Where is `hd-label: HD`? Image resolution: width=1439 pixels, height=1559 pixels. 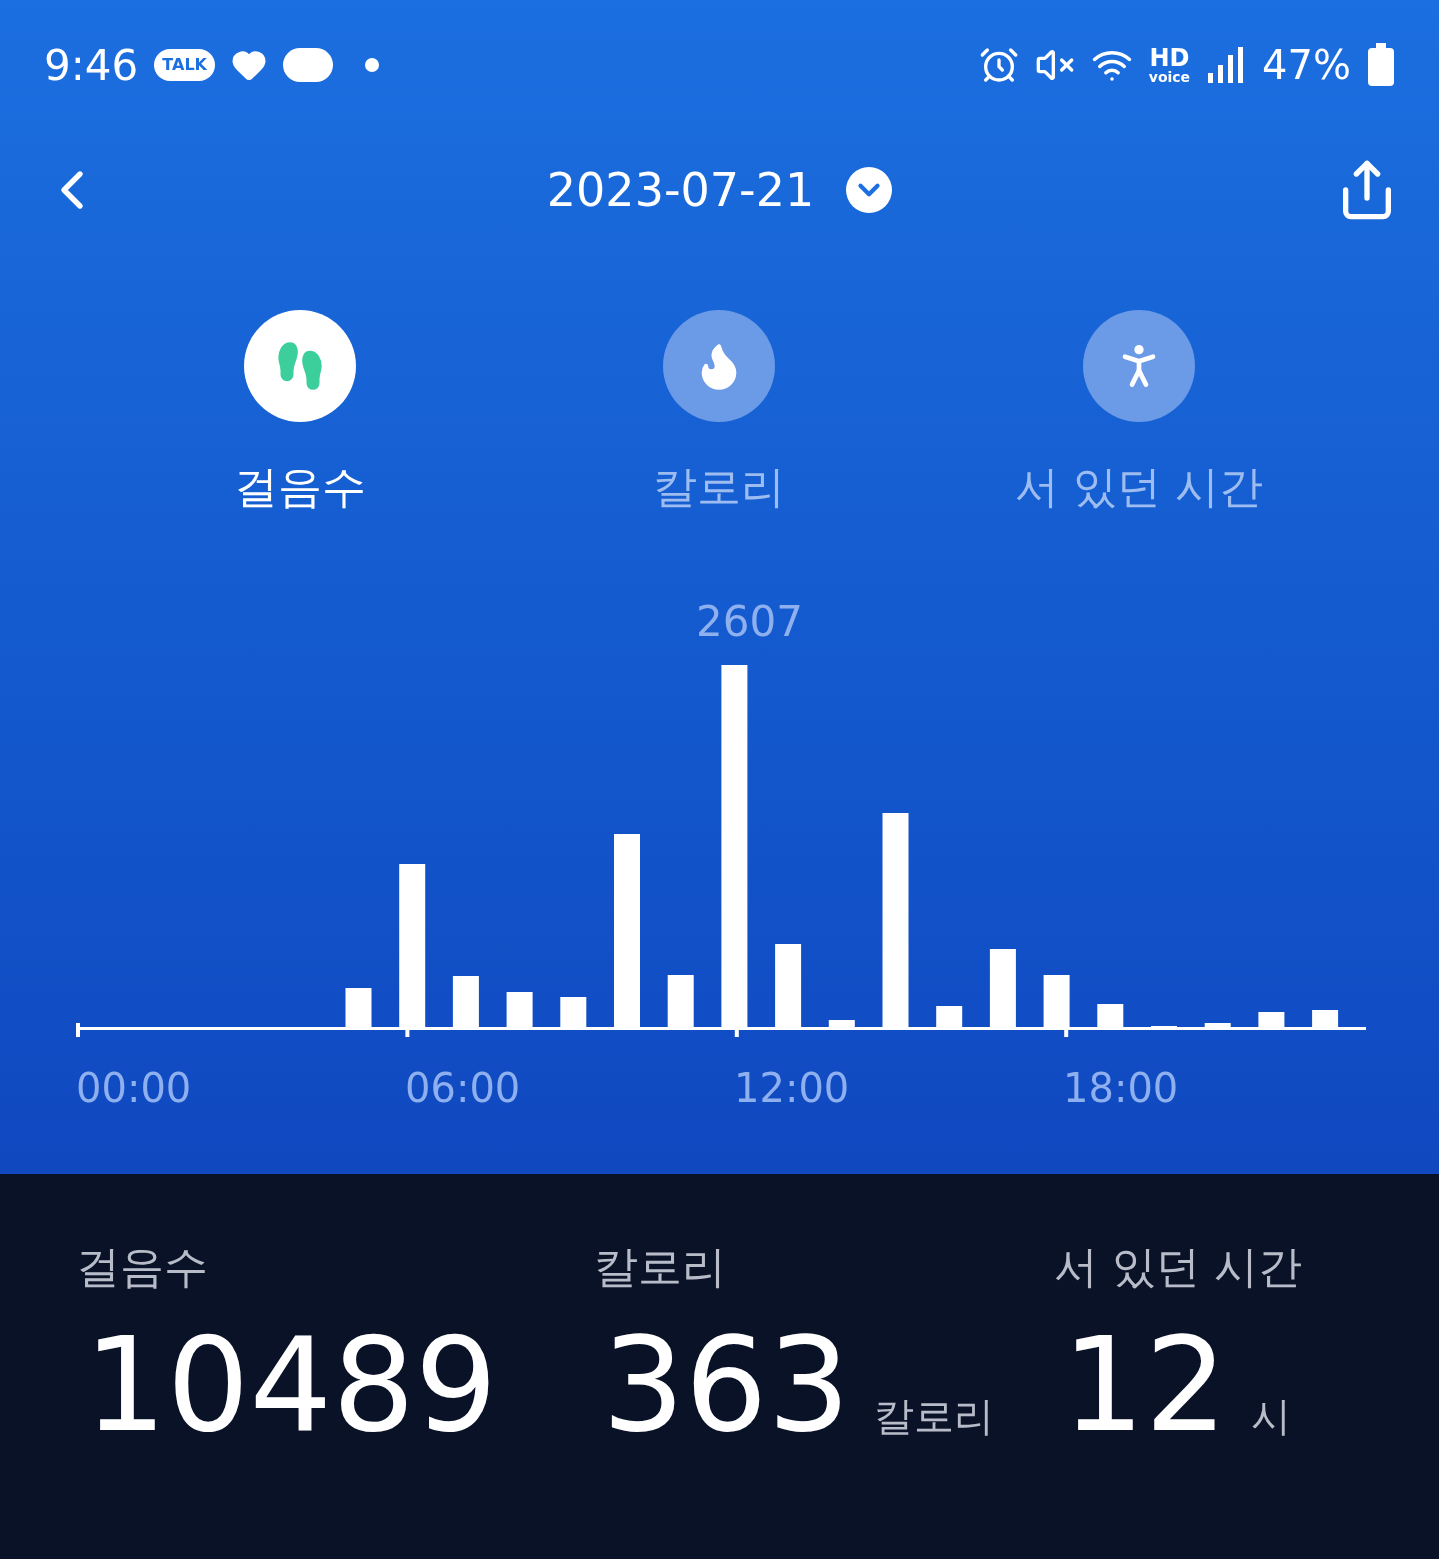
hd-label: HD is located at coordinates (1169, 58).